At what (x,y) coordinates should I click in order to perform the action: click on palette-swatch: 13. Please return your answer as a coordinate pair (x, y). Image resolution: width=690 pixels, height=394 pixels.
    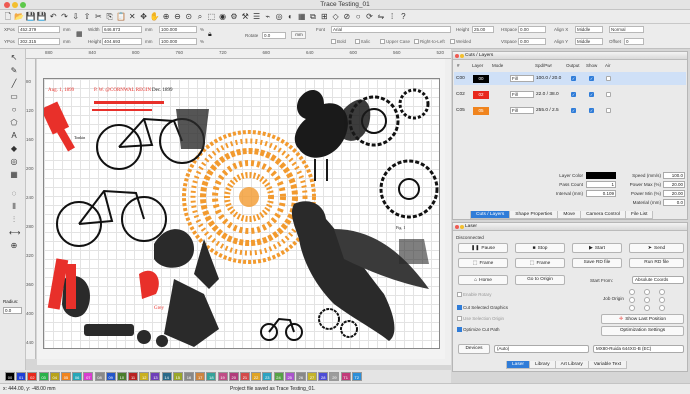
    Looking at the image, I should click on (155, 376).